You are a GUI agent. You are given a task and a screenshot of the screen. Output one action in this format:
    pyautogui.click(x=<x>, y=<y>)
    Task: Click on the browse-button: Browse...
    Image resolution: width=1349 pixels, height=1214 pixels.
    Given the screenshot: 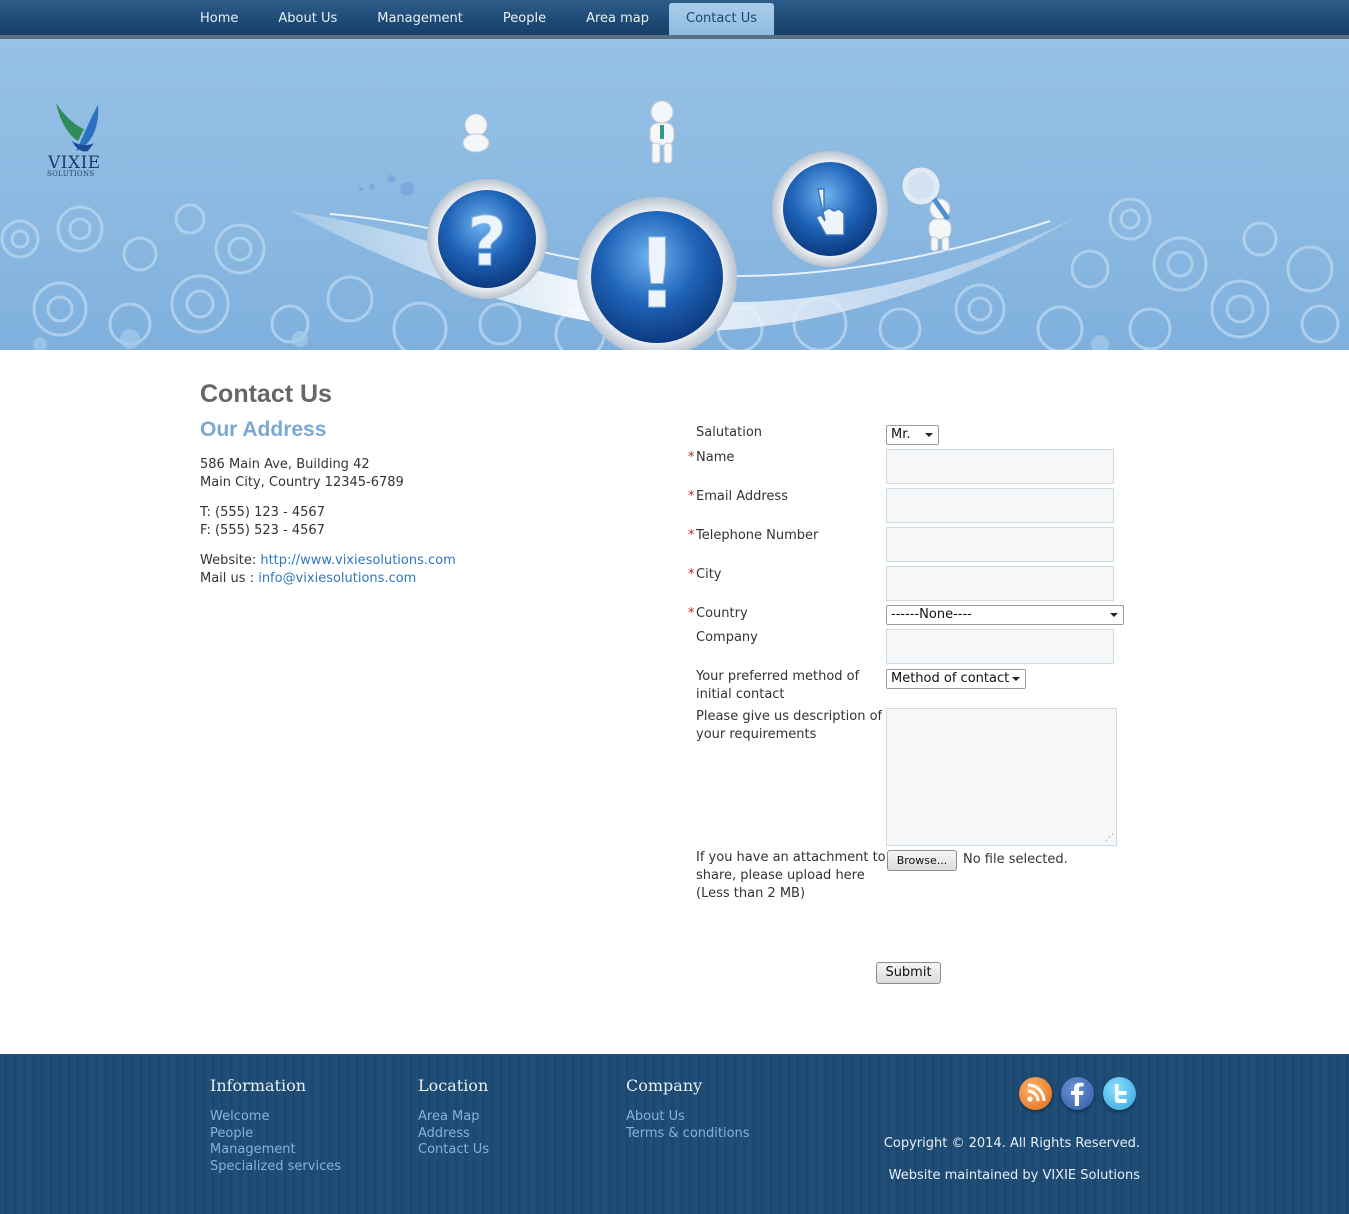 What is the action you would take?
    pyautogui.click(x=922, y=860)
    